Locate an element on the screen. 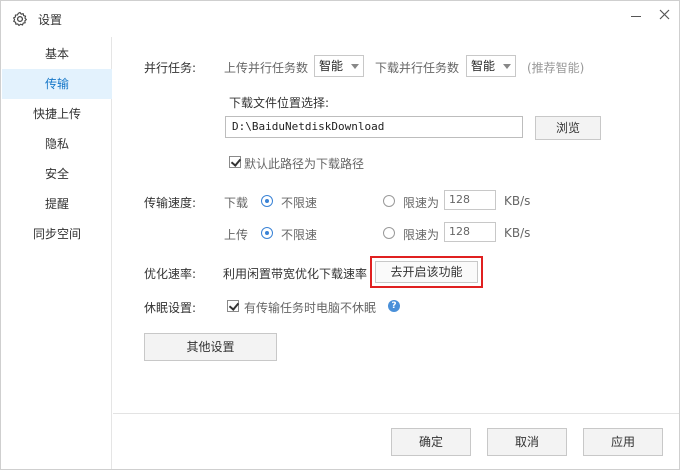 The width and height of the screenshot is (680, 470). upload-unlimited-radio is located at coordinates (267, 233).